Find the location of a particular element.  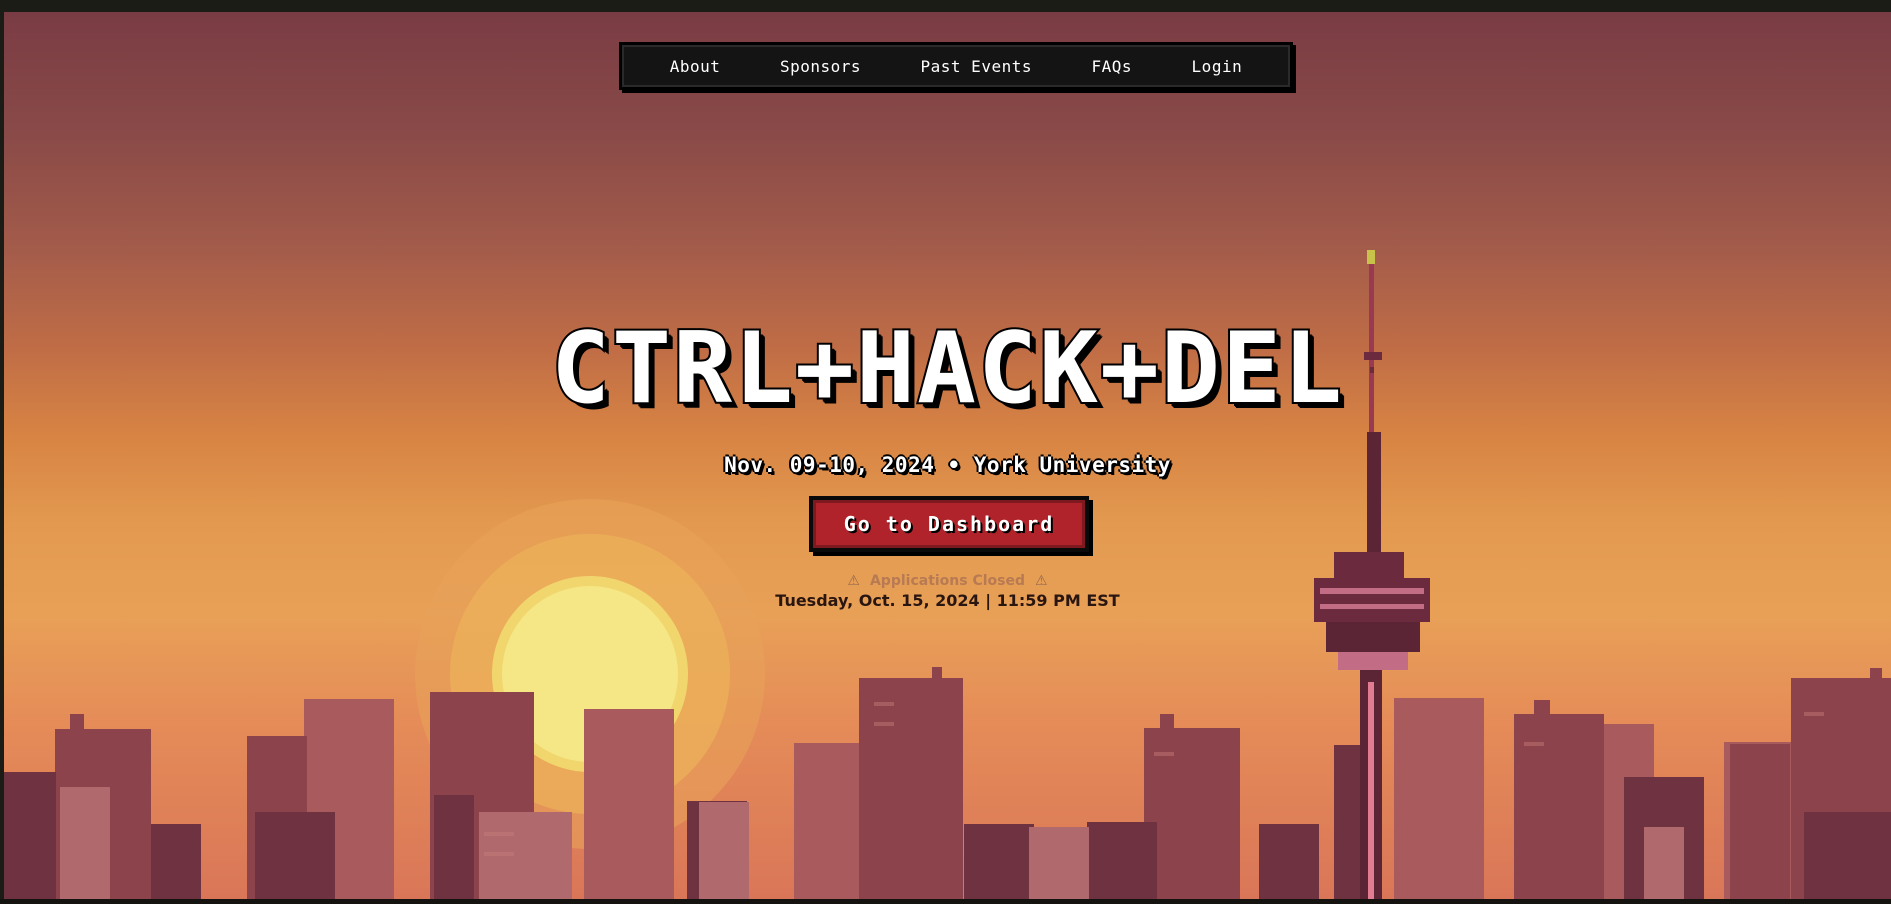

application-status-text: Applications Closed is located at coordinates (947, 581).